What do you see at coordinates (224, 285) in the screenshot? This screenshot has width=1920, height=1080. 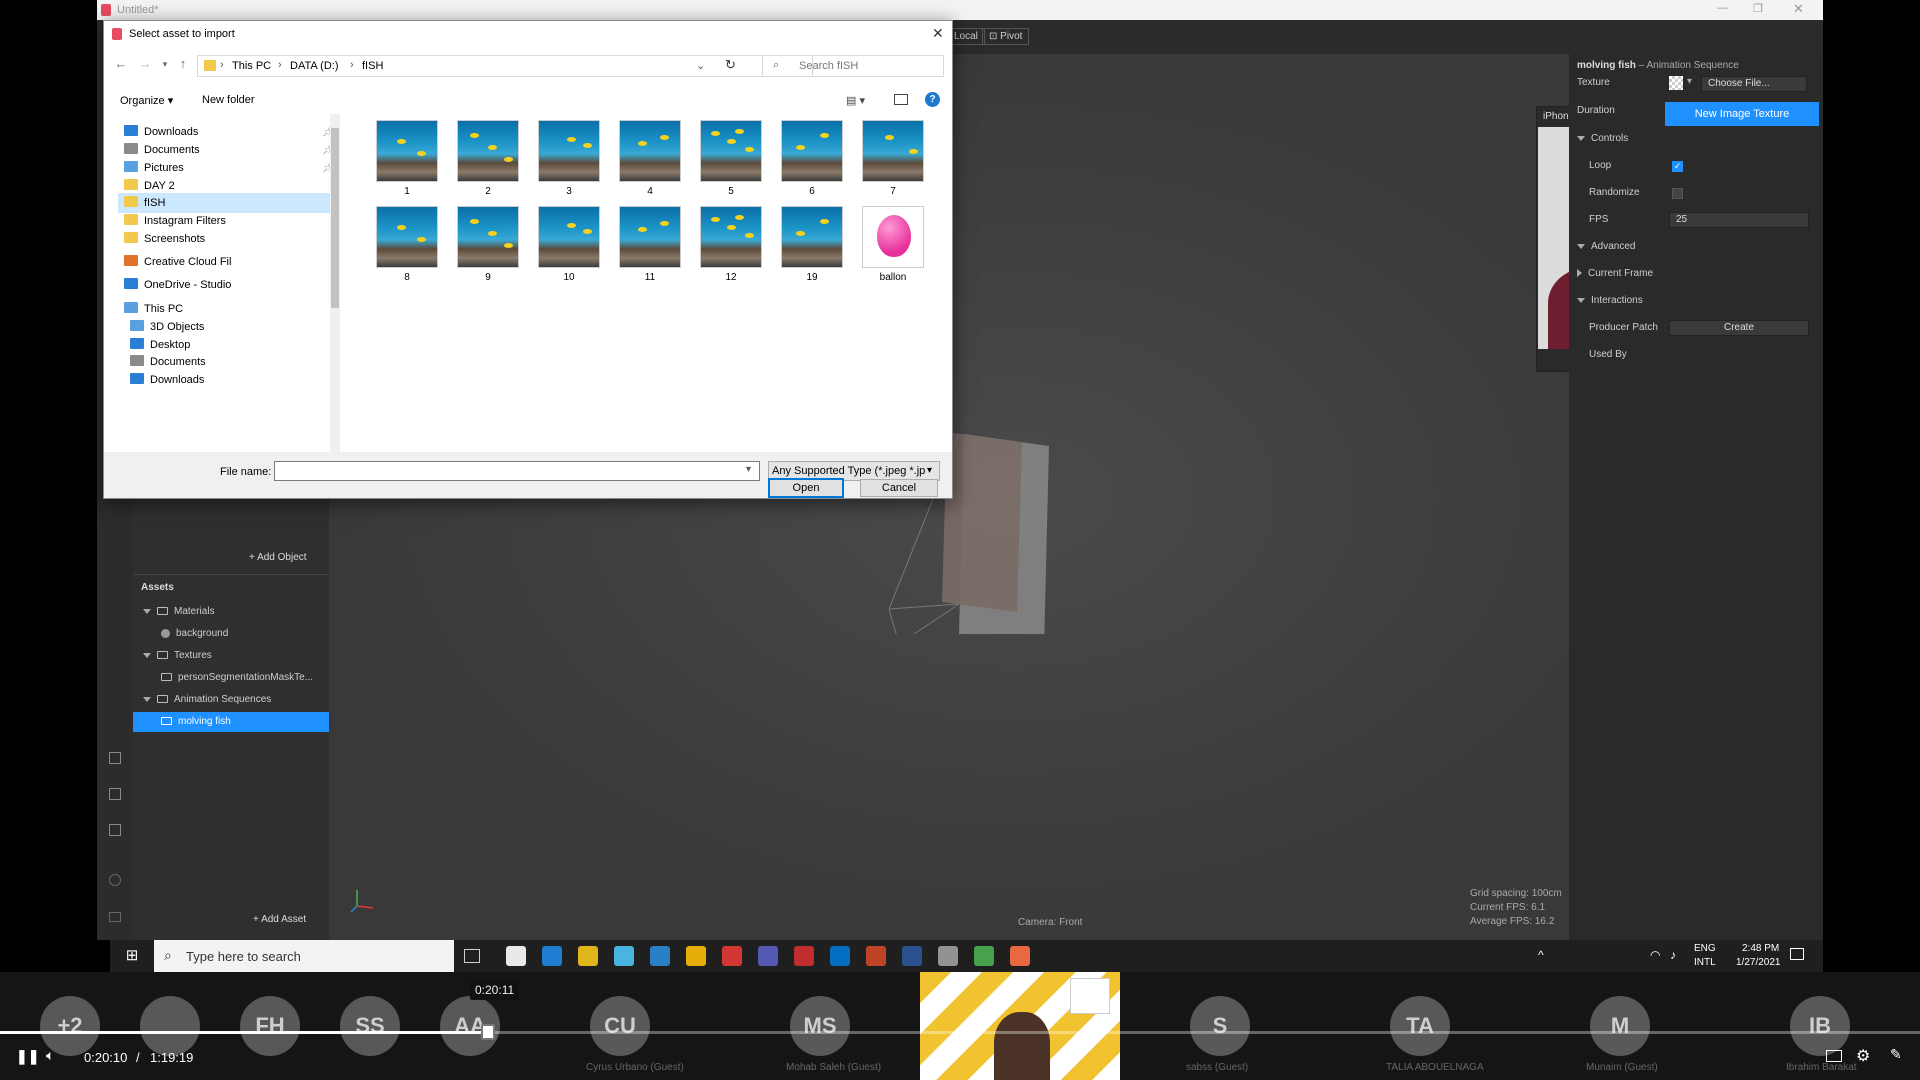 I see `tree-item: ›OneDrive - Studio` at bounding box center [224, 285].